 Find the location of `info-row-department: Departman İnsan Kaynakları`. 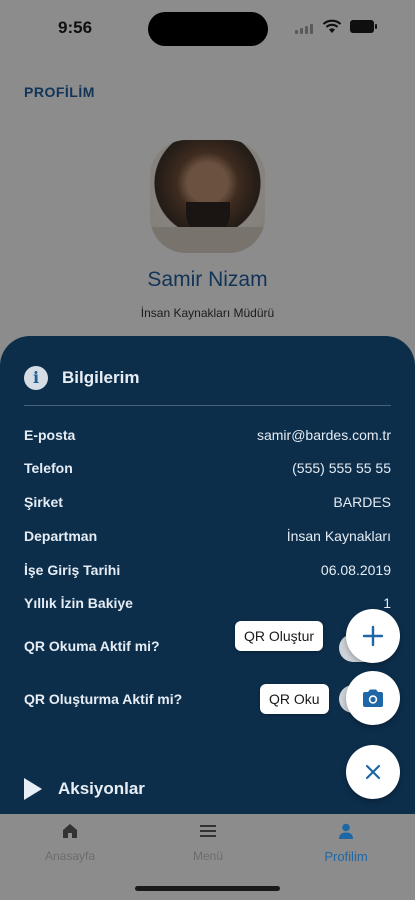

info-row-department: Departman İnsan Kaynakları is located at coordinates (207, 536).